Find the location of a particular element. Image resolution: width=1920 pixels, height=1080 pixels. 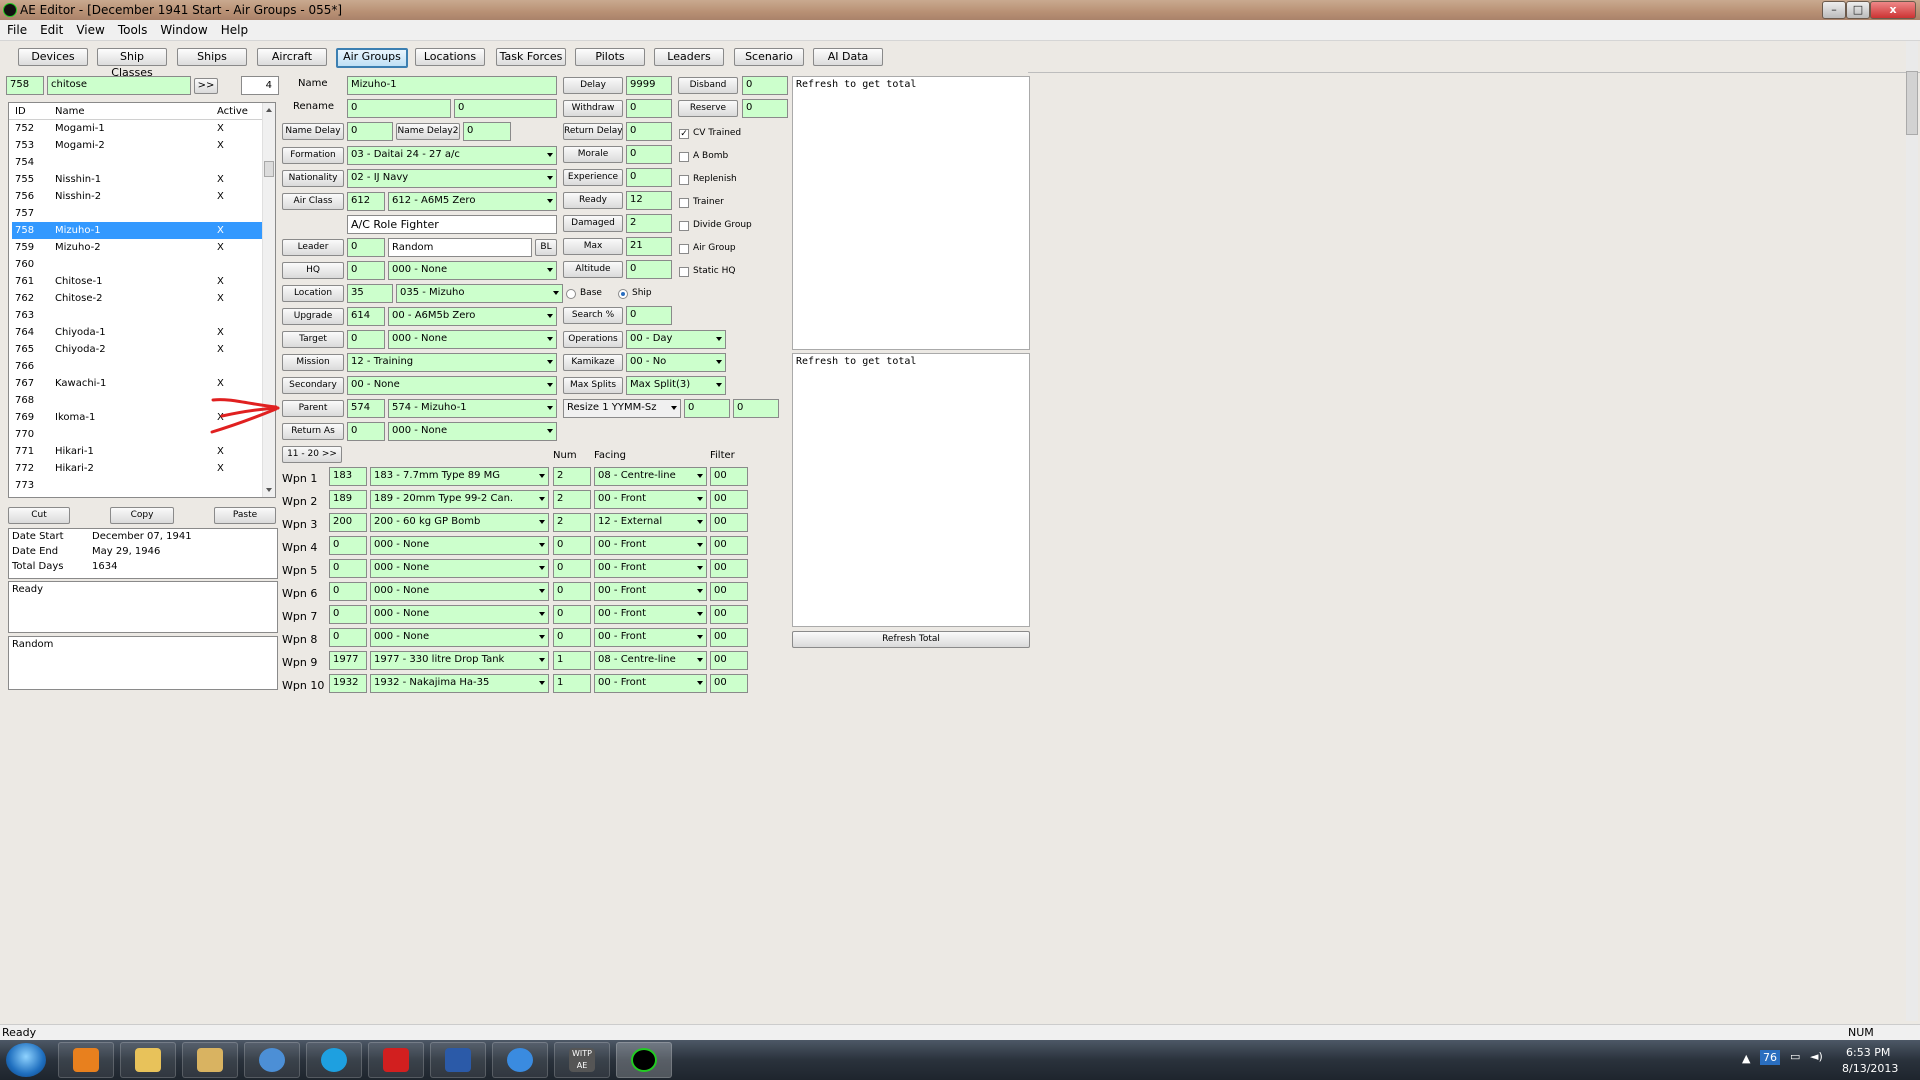

list-item: 757 is located at coordinates (137, 213).